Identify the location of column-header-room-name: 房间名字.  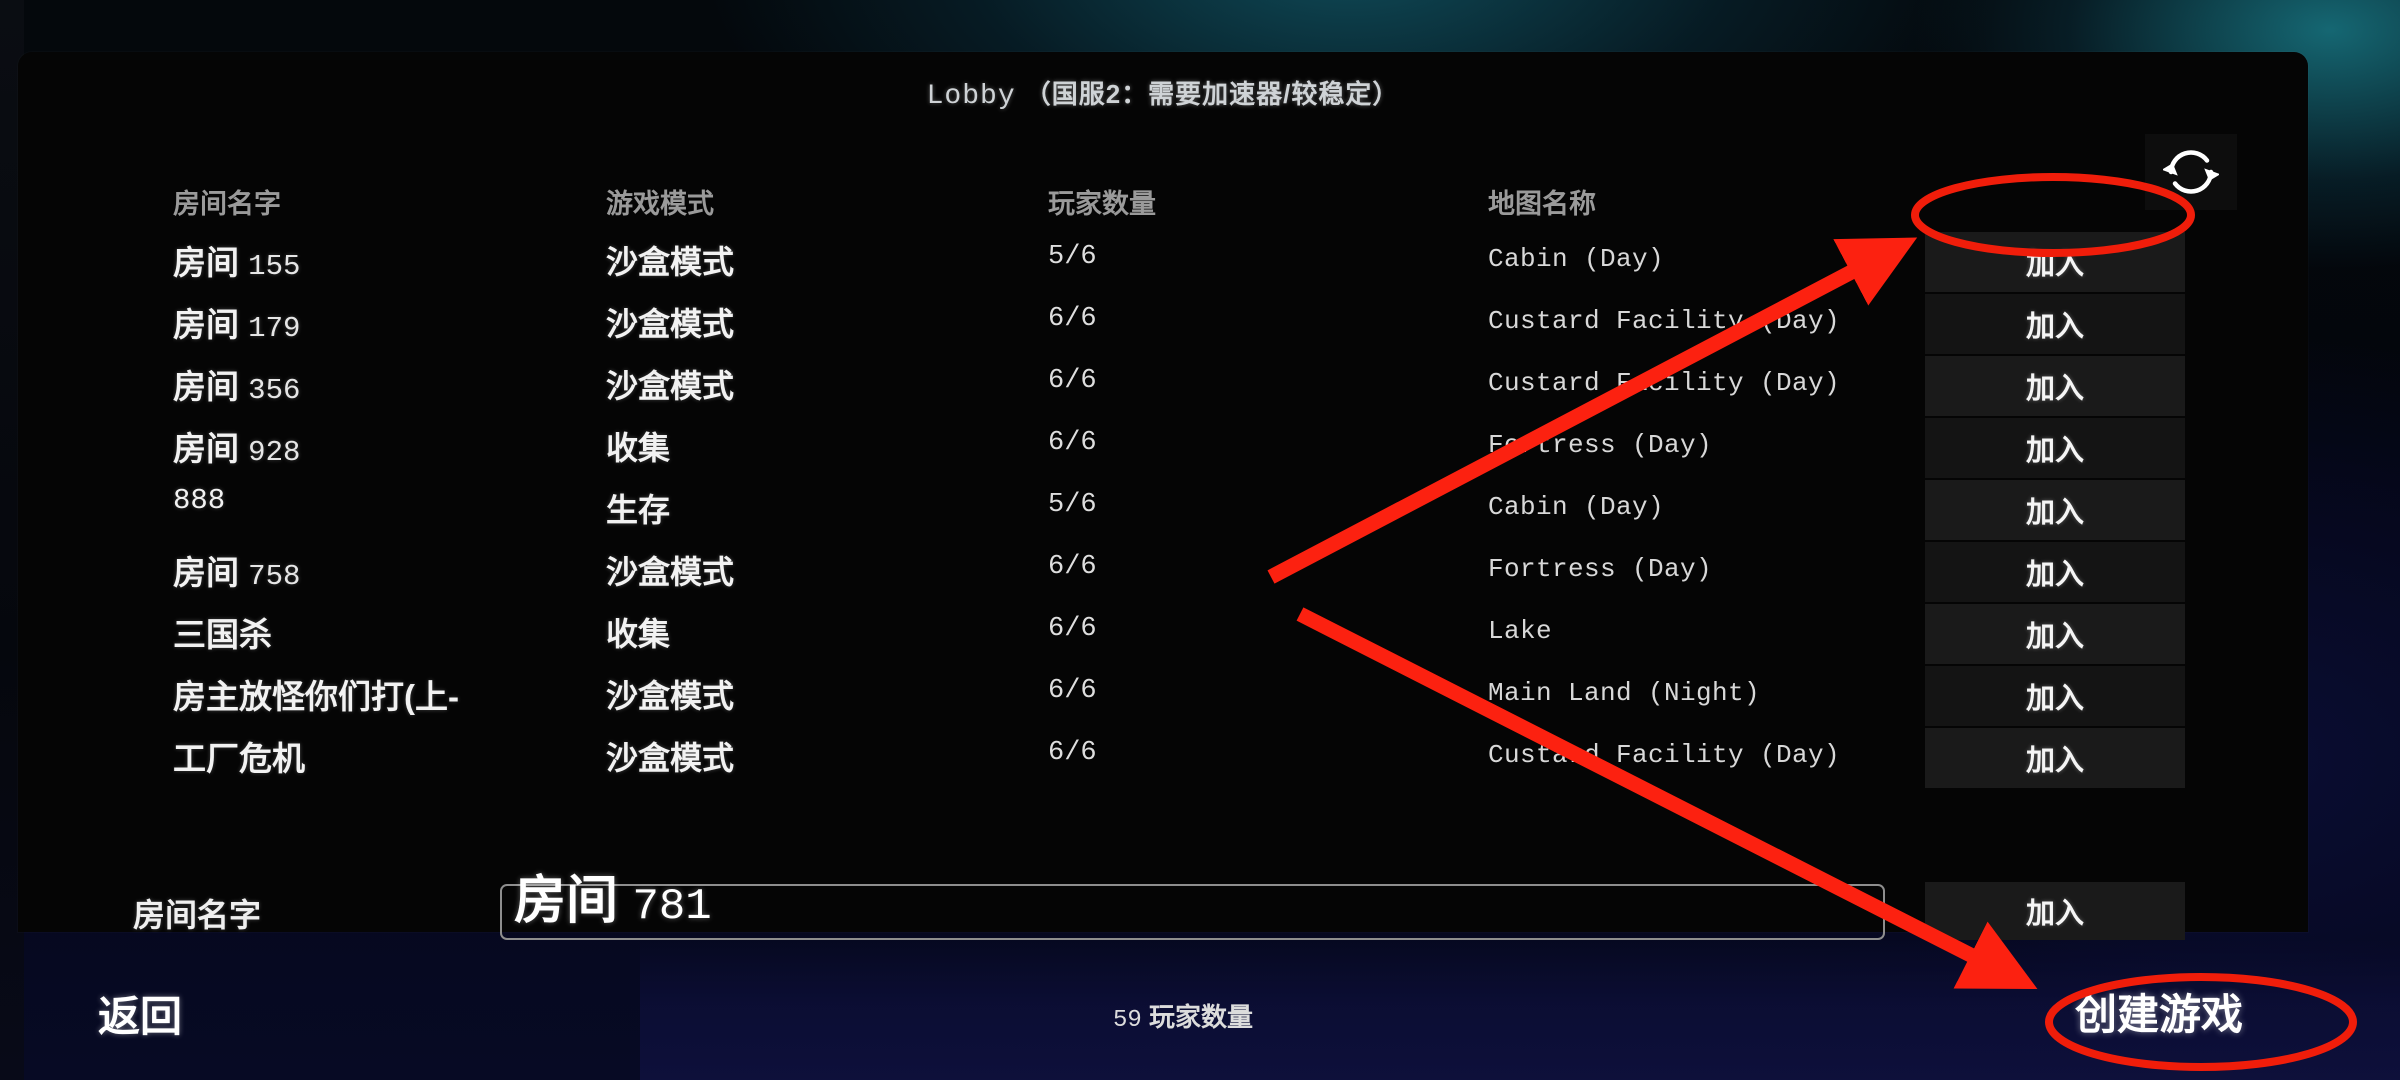
(227, 204).